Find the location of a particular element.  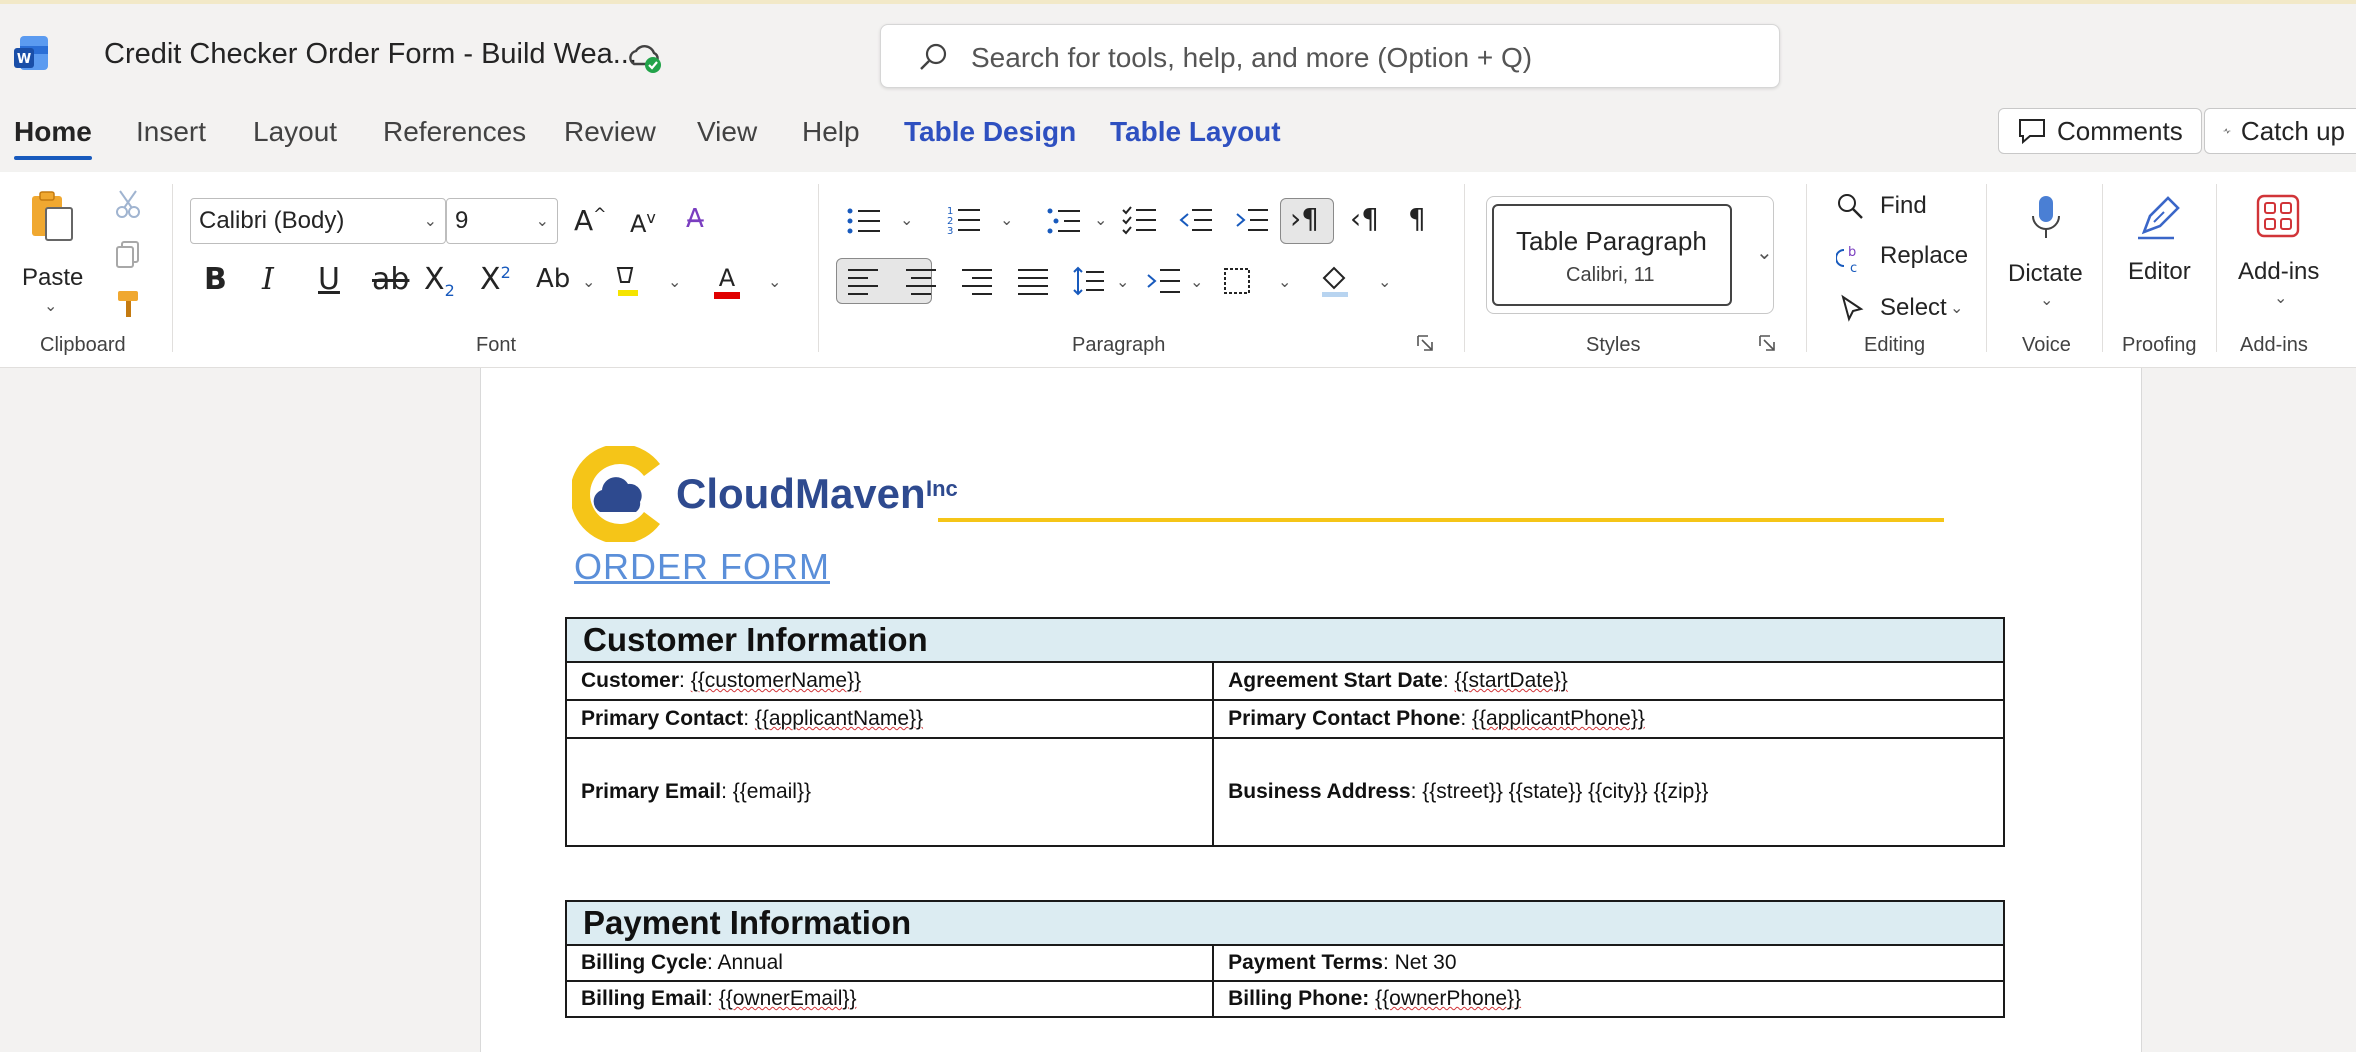

multilevel-chevron-icon: ⌄ is located at coordinates (1100, 220).